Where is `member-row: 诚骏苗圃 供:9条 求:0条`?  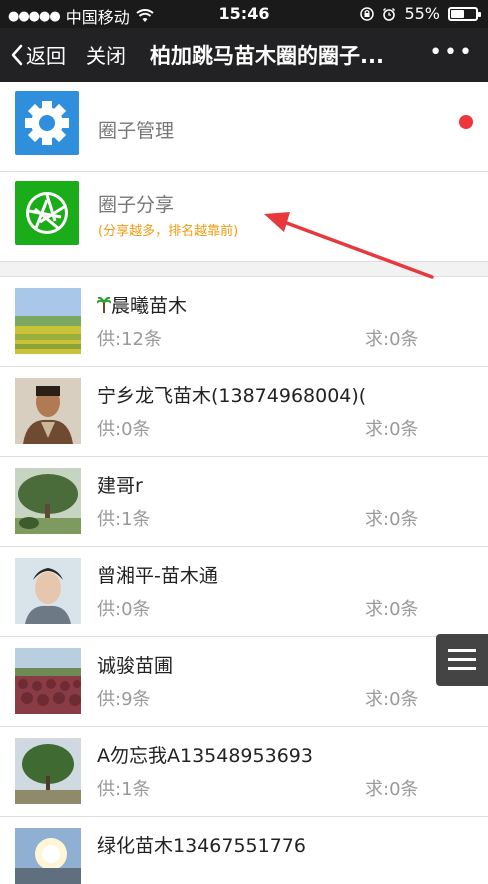
member-row: 诚骏苗圃 供:9条 求:0条 is located at coordinates (244, 680).